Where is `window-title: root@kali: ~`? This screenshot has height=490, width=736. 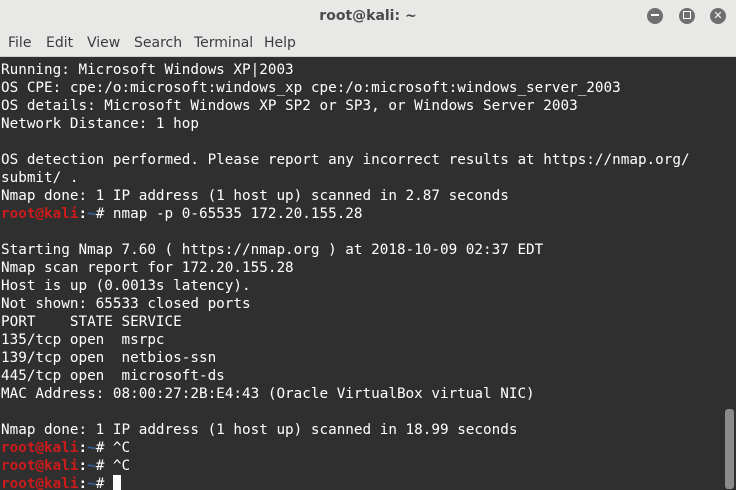 window-title: root@kali: ~ is located at coordinates (368, 16).